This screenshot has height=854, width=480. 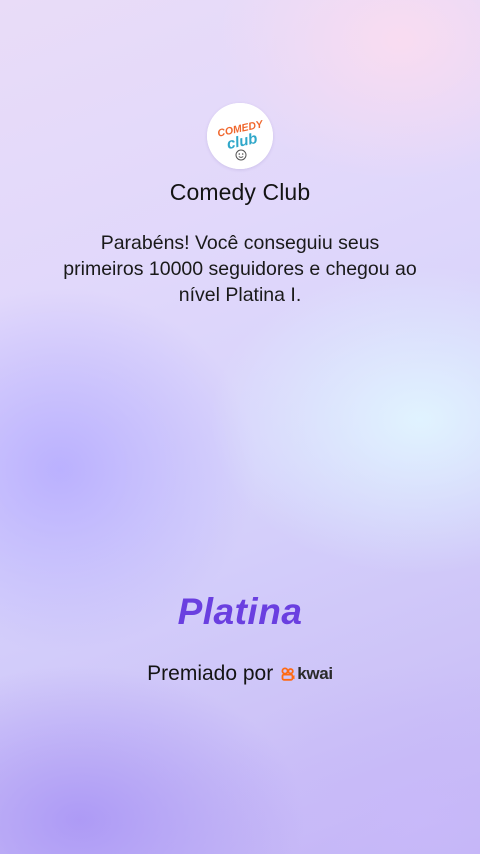 What do you see at coordinates (210, 673) in the screenshot?
I see `awarded-by-label: Premiado por` at bounding box center [210, 673].